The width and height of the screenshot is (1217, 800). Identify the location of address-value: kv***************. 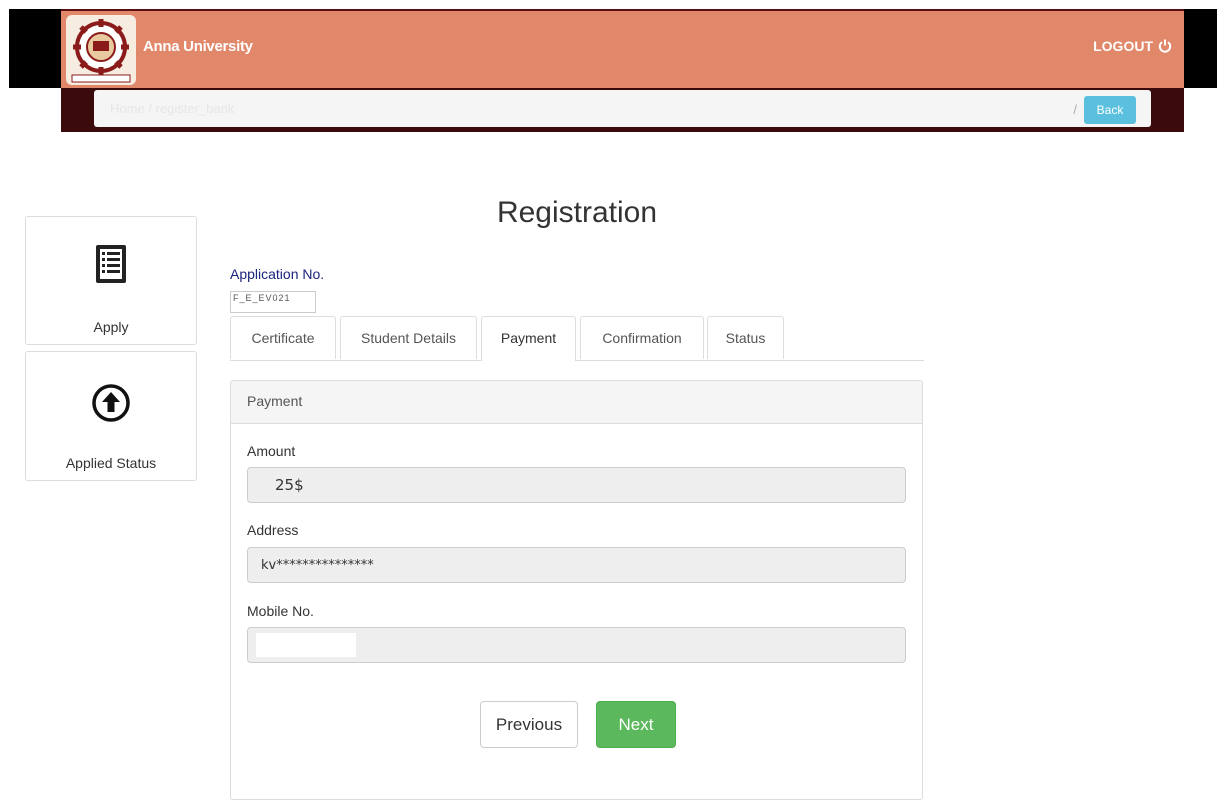
(317, 565).